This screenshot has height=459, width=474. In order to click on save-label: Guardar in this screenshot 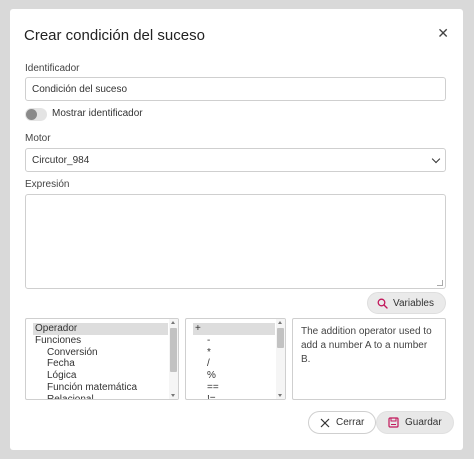, I will do `click(423, 422)`.